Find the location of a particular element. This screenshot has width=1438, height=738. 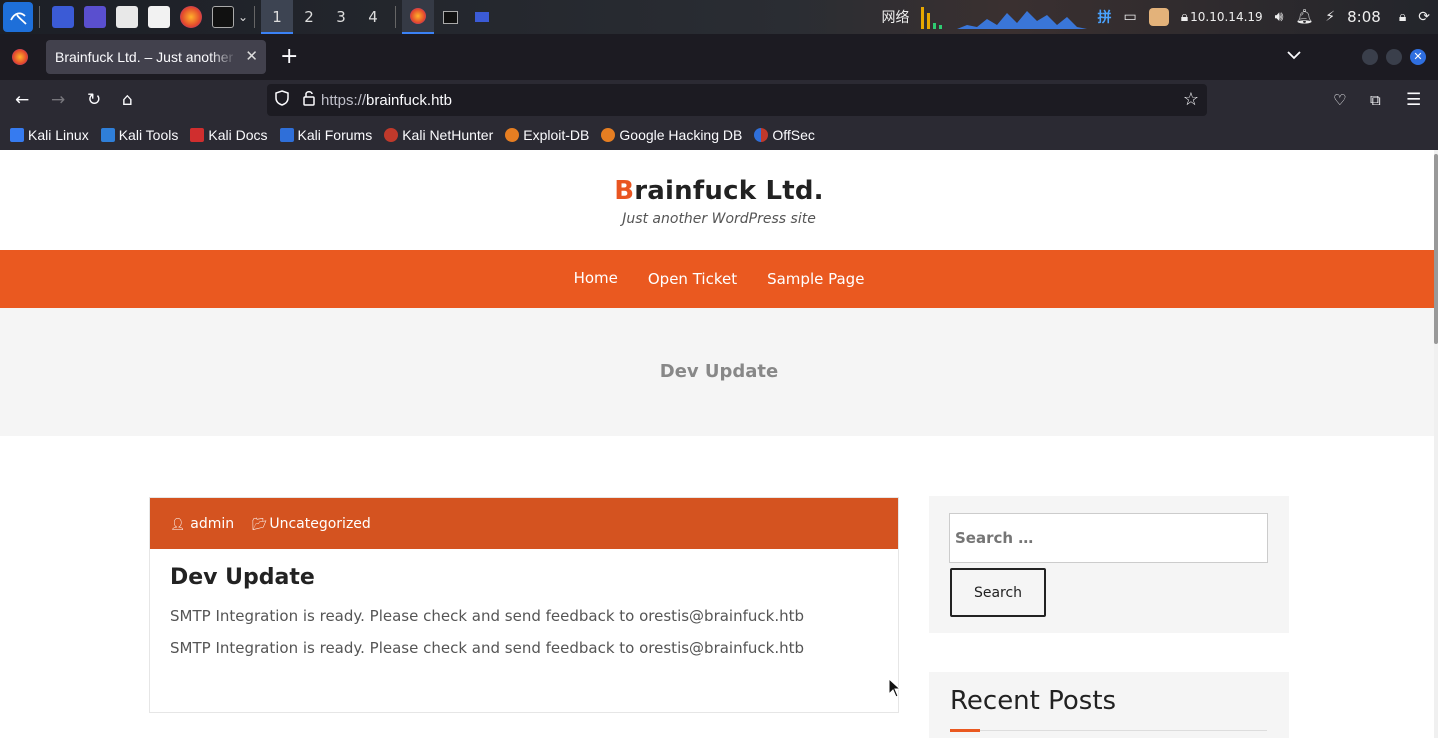

display-icon: ▭ is located at coordinates (1129, 17).